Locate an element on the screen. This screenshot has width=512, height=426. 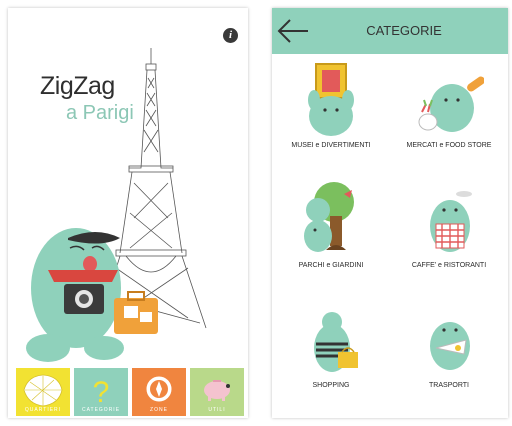
tile-categorie: ? CATEGORIE is located at coordinates (101, 392).